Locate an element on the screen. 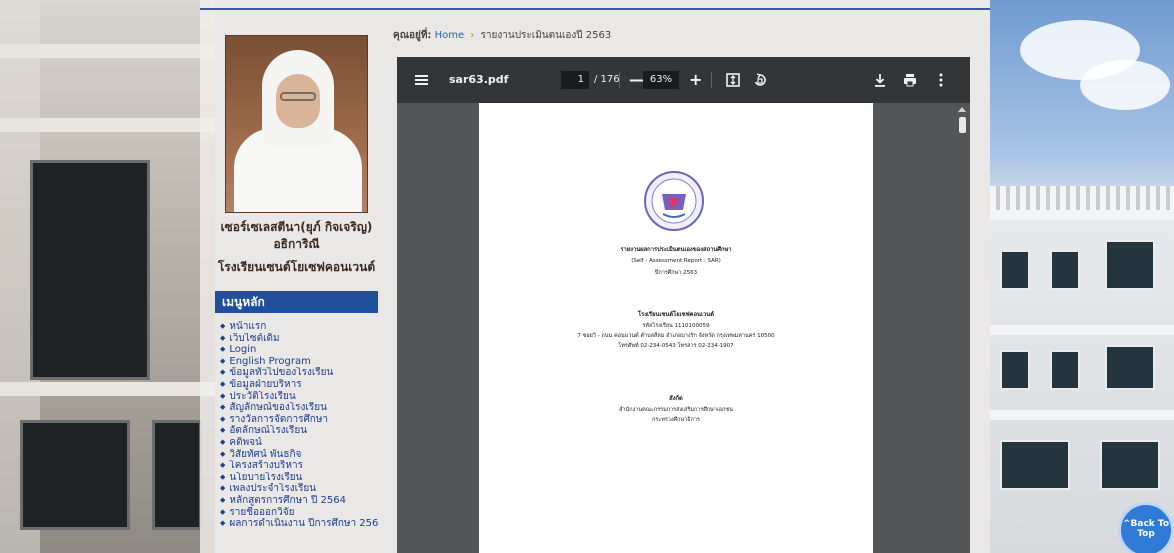  breadcrumb-home-link: Home is located at coordinates (450, 35).